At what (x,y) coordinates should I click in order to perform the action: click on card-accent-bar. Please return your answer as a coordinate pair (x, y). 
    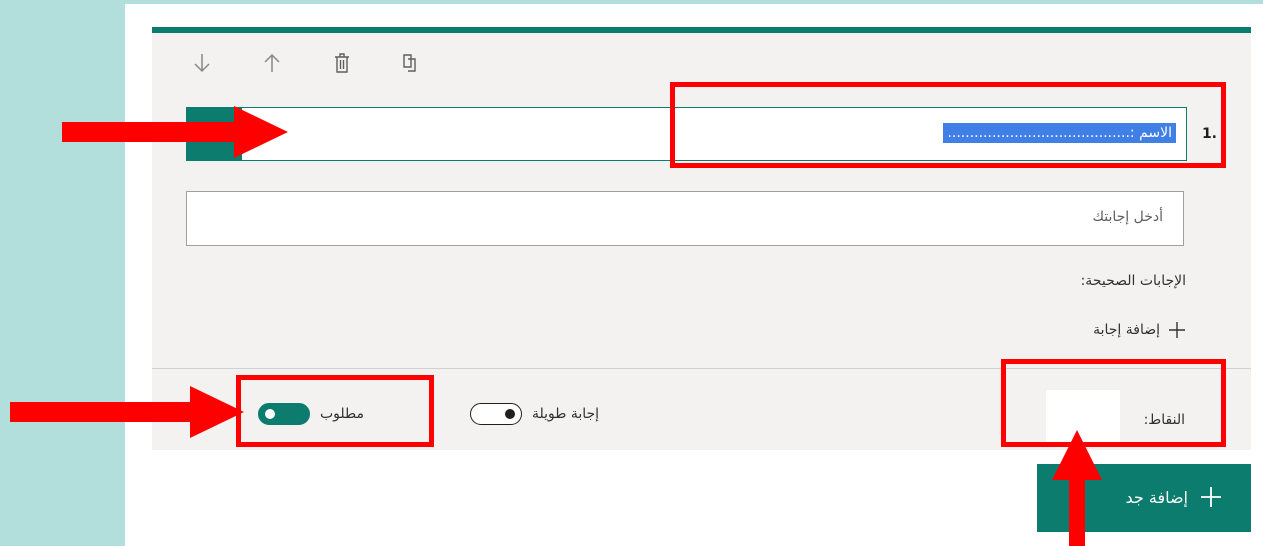
    Looking at the image, I should click on (701, 30).